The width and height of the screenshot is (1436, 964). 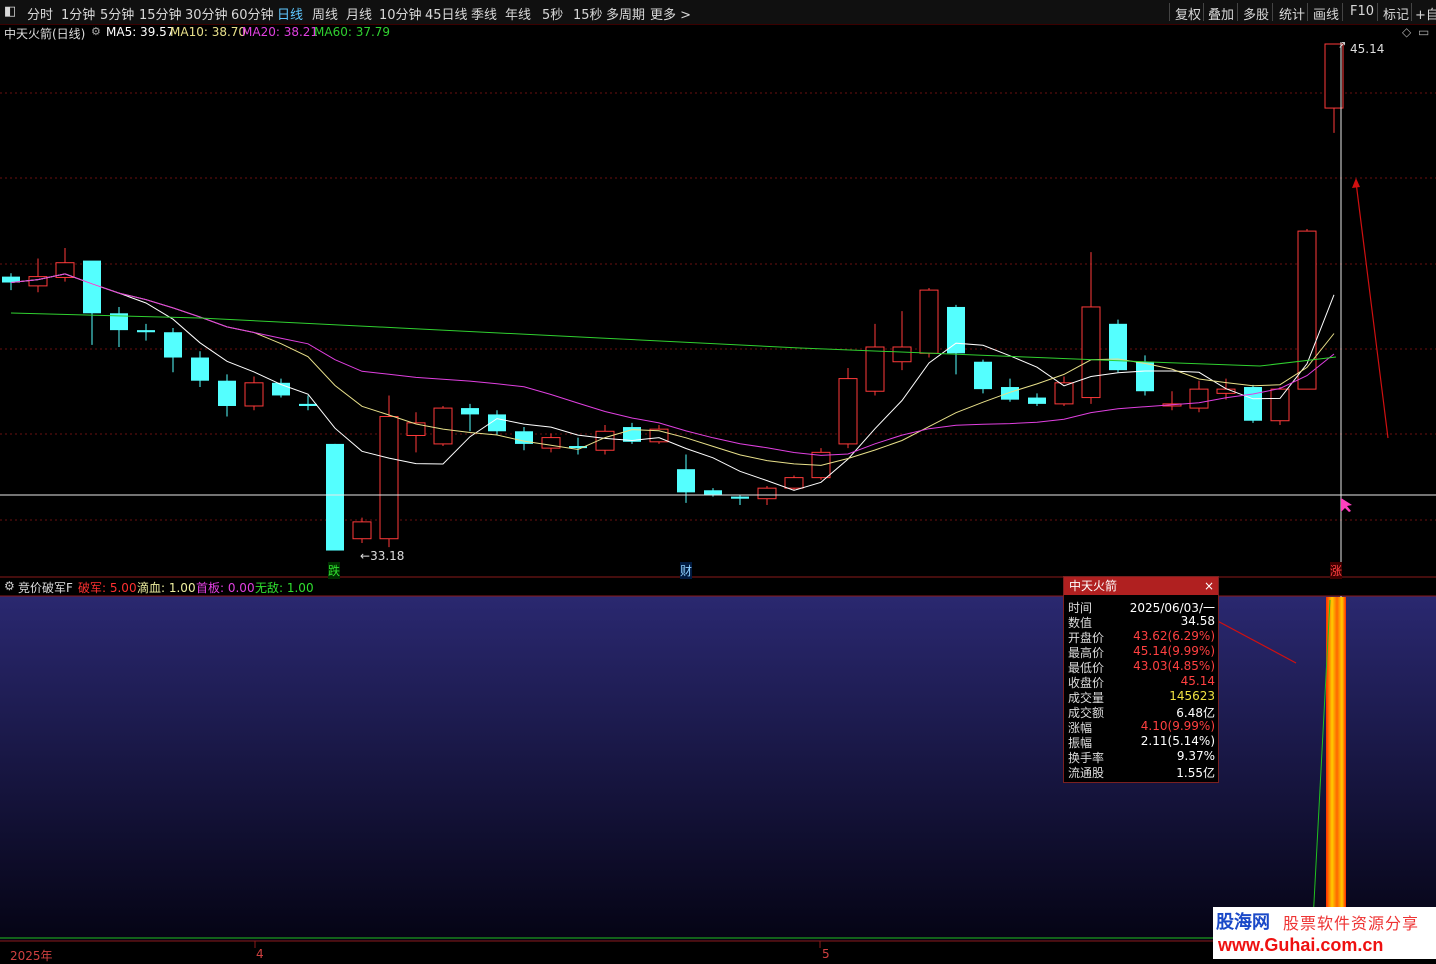 I want to click on signal-bar, so click(x=1336, y=768).